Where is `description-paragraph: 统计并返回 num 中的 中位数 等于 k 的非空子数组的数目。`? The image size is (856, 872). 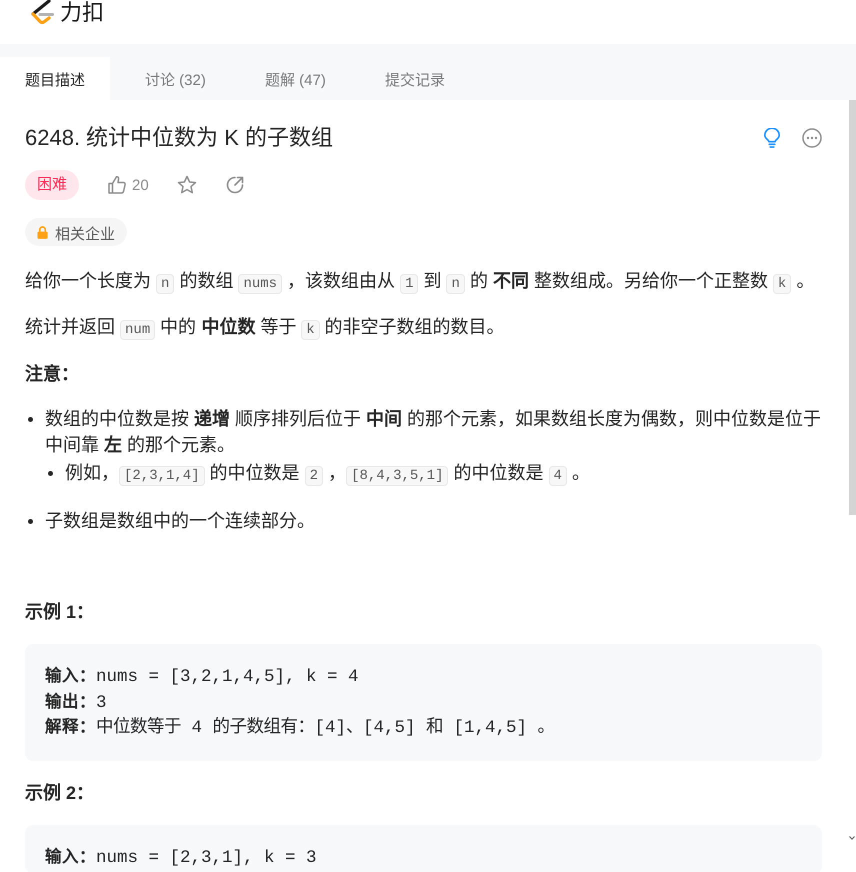 description-paragraph: 统计并返回 num 中的 中位数 等于 k 的非空子数组的数目。 is located at coordinates (265, 328).